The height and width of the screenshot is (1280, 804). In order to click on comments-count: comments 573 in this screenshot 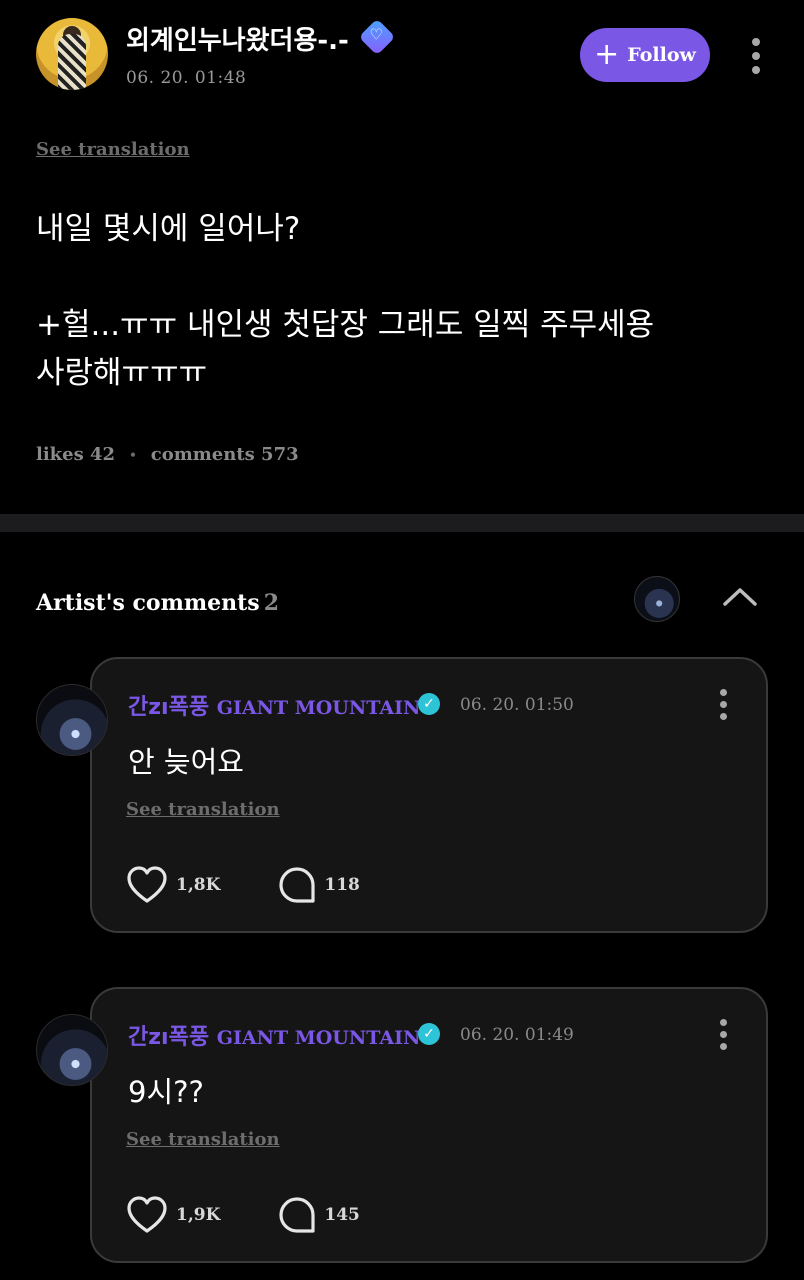, I will do `click(225, 454)`.